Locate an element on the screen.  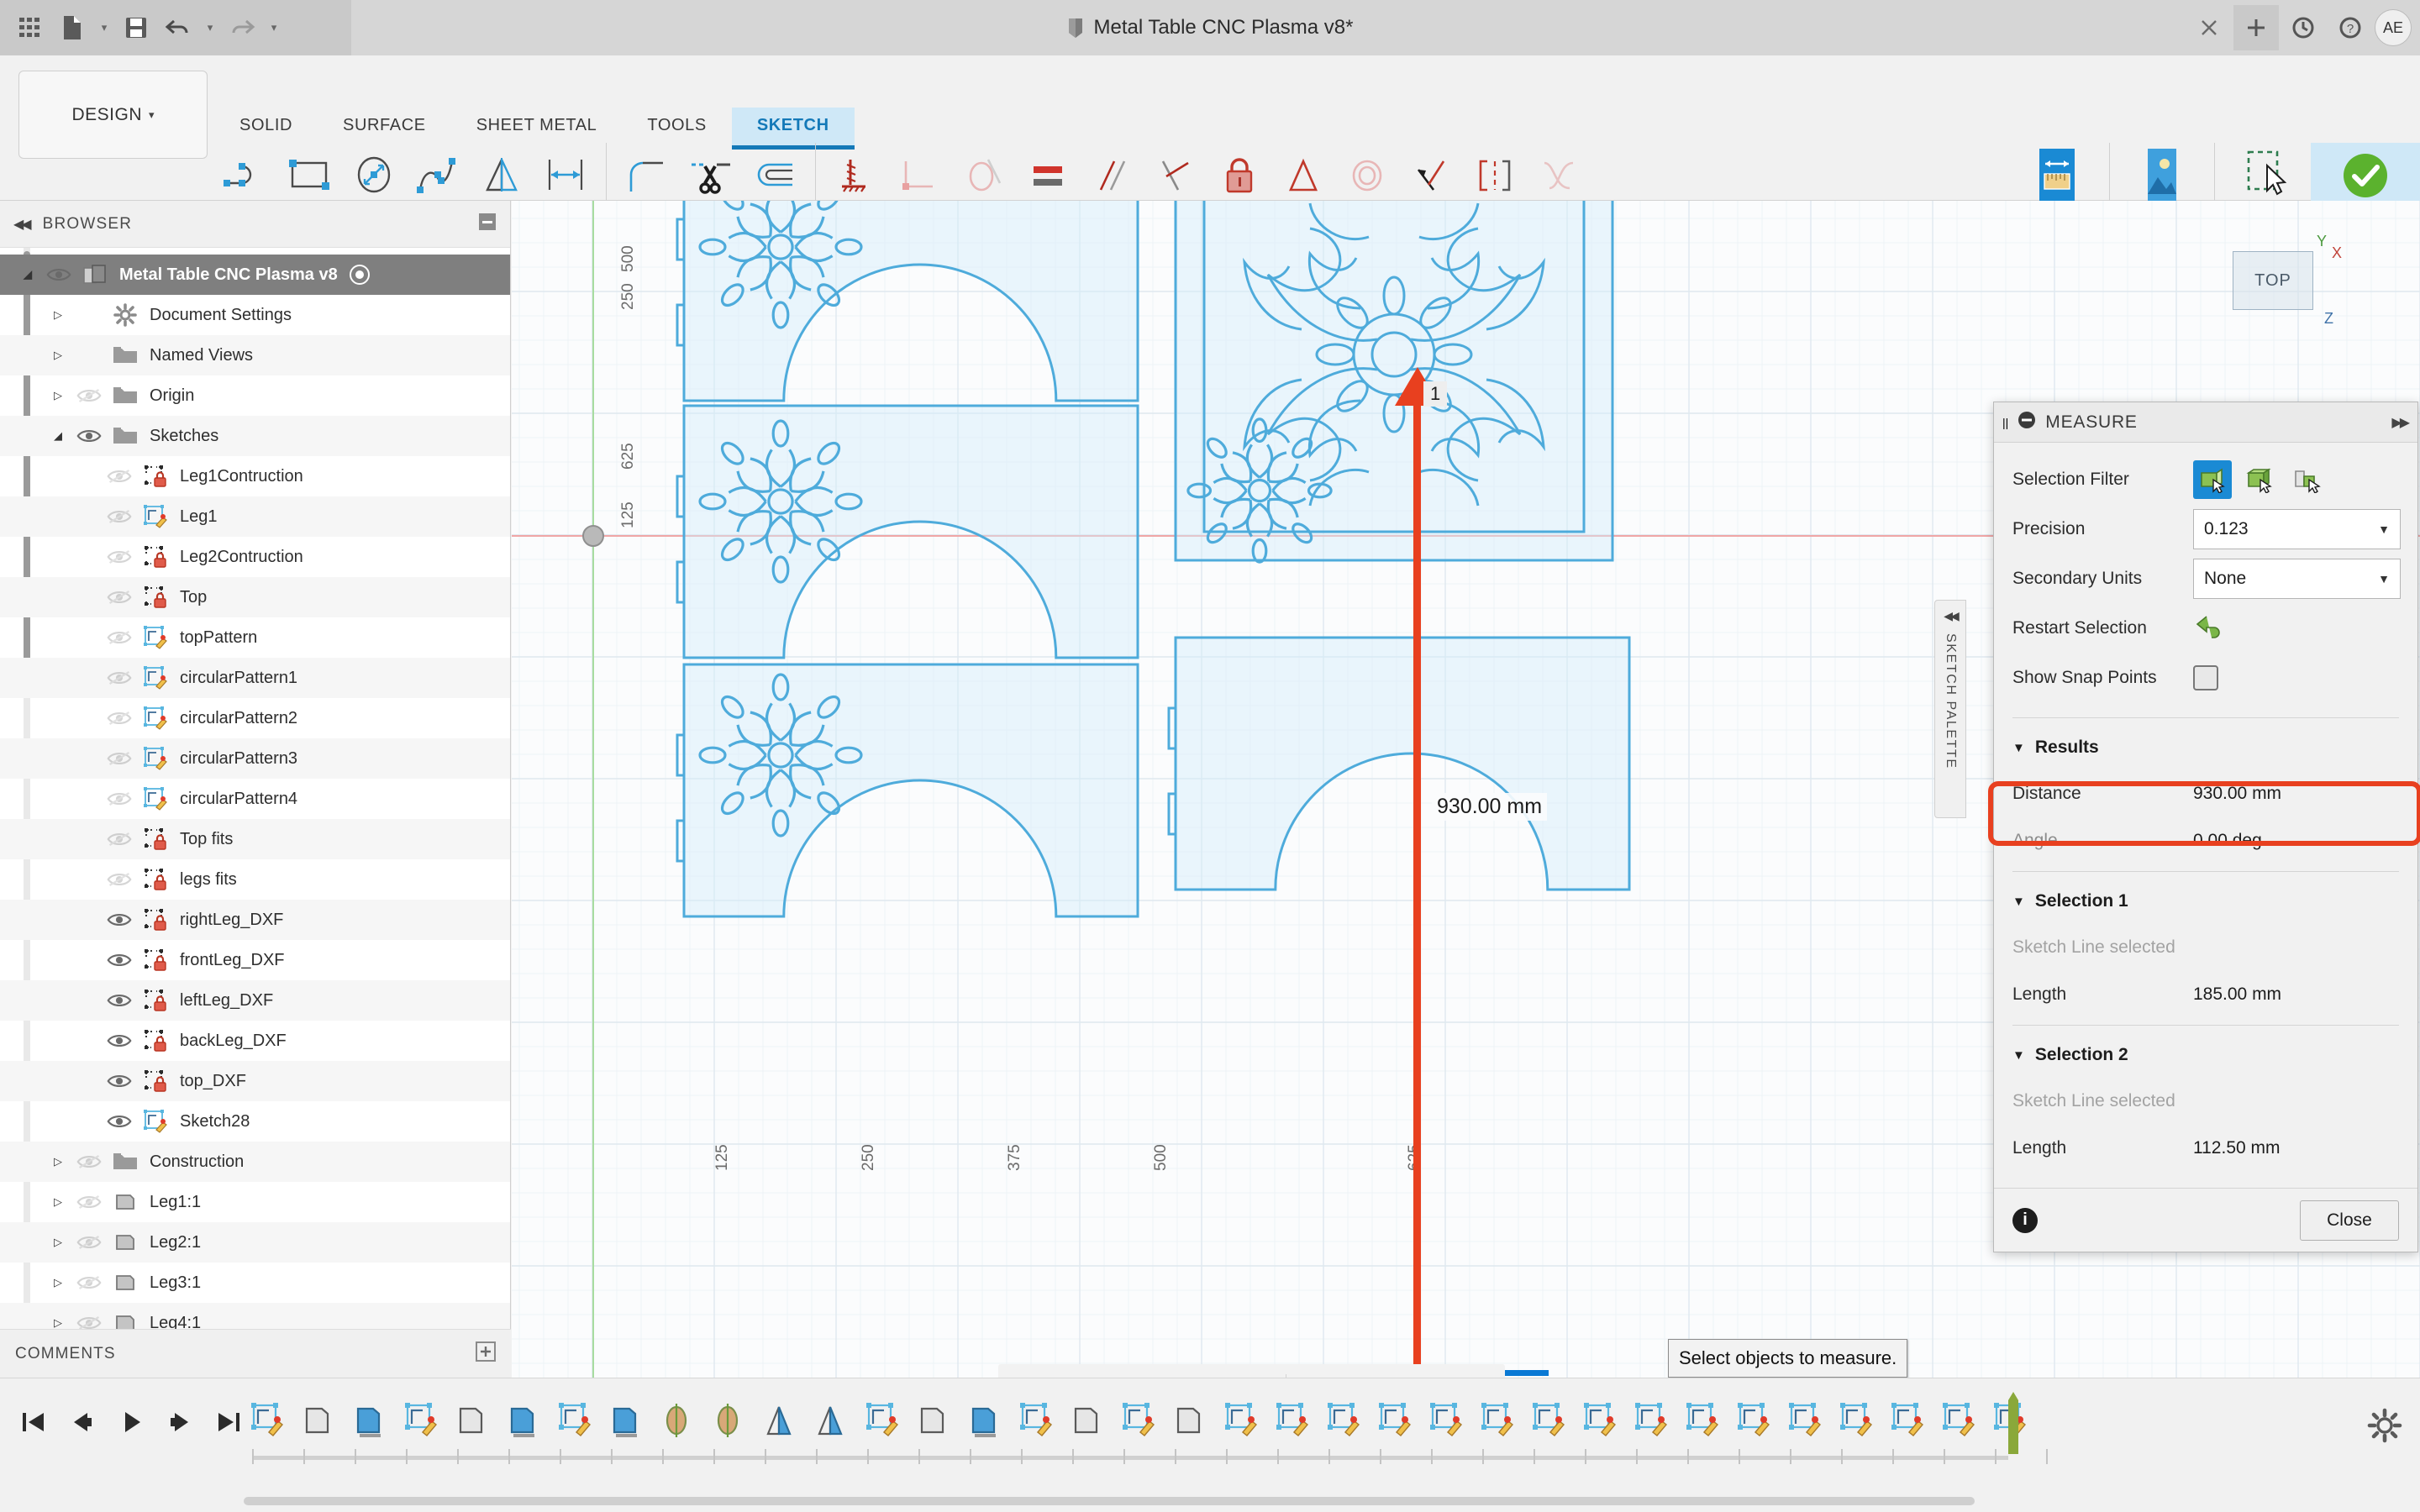
concentric-icon is located at coordinates (1367, 175).